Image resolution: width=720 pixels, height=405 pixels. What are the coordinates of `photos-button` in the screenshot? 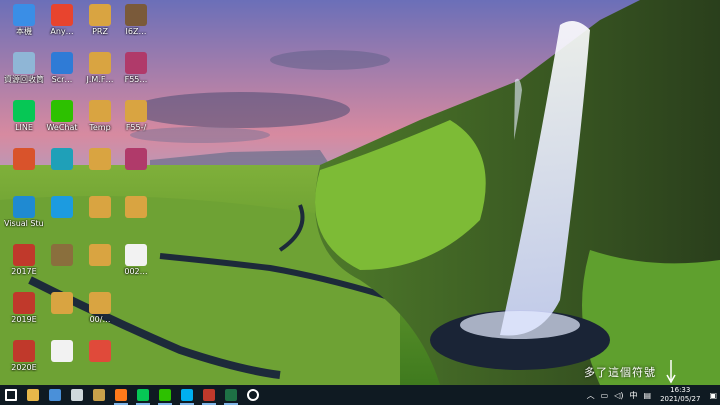 It's located at (99, 395).